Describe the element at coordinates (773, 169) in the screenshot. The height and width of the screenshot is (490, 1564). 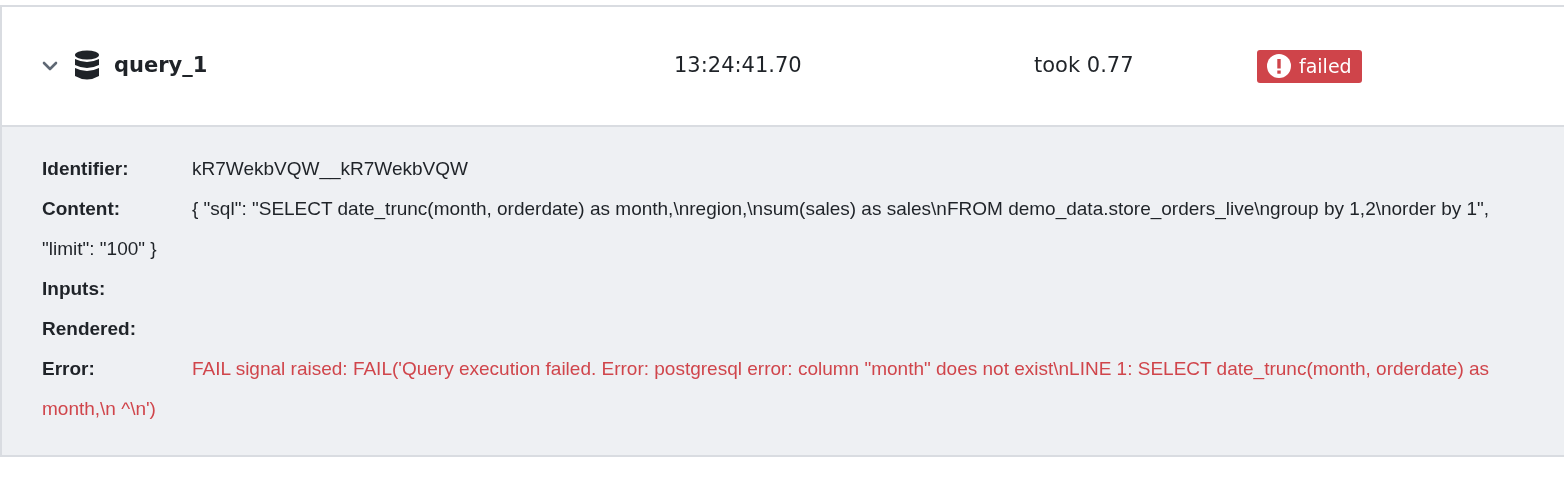
I see `detail-field: Identifier: kR7WekbVQW__kR7WekbVQW` at that location.